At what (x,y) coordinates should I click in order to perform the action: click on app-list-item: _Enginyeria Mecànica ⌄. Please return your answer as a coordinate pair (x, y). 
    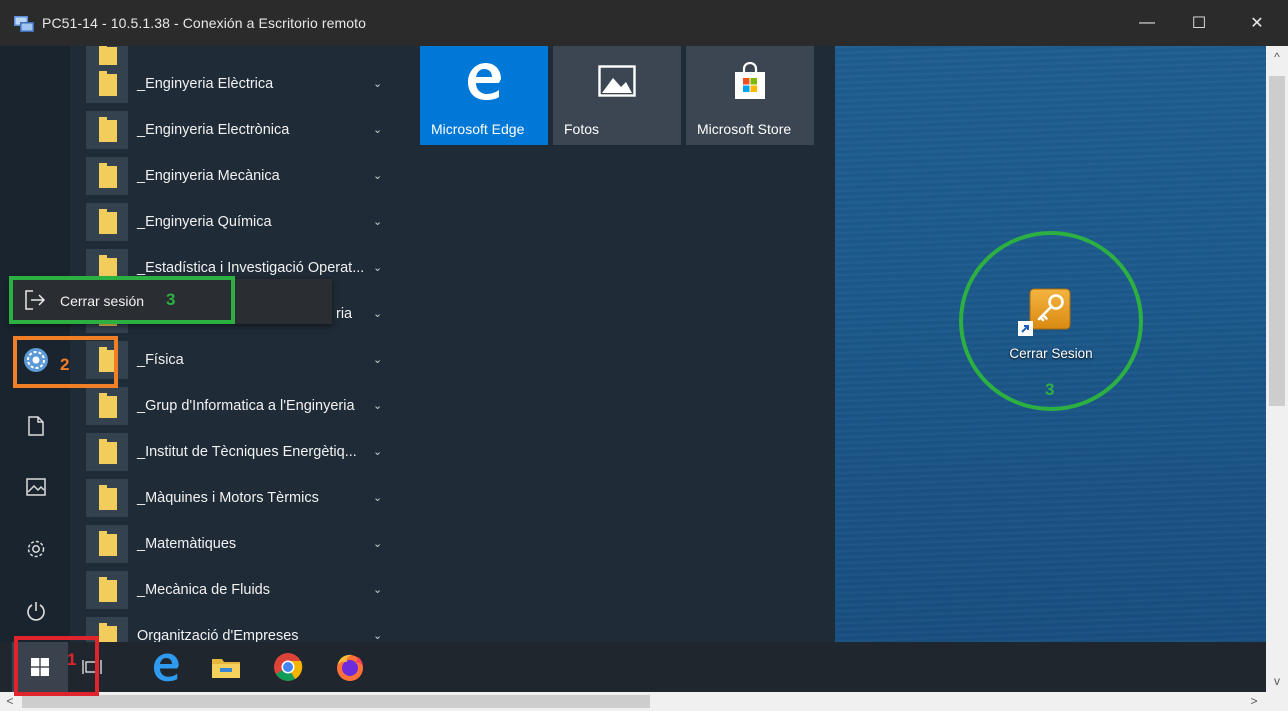
    Looking at the image, I should click on (246, 176).